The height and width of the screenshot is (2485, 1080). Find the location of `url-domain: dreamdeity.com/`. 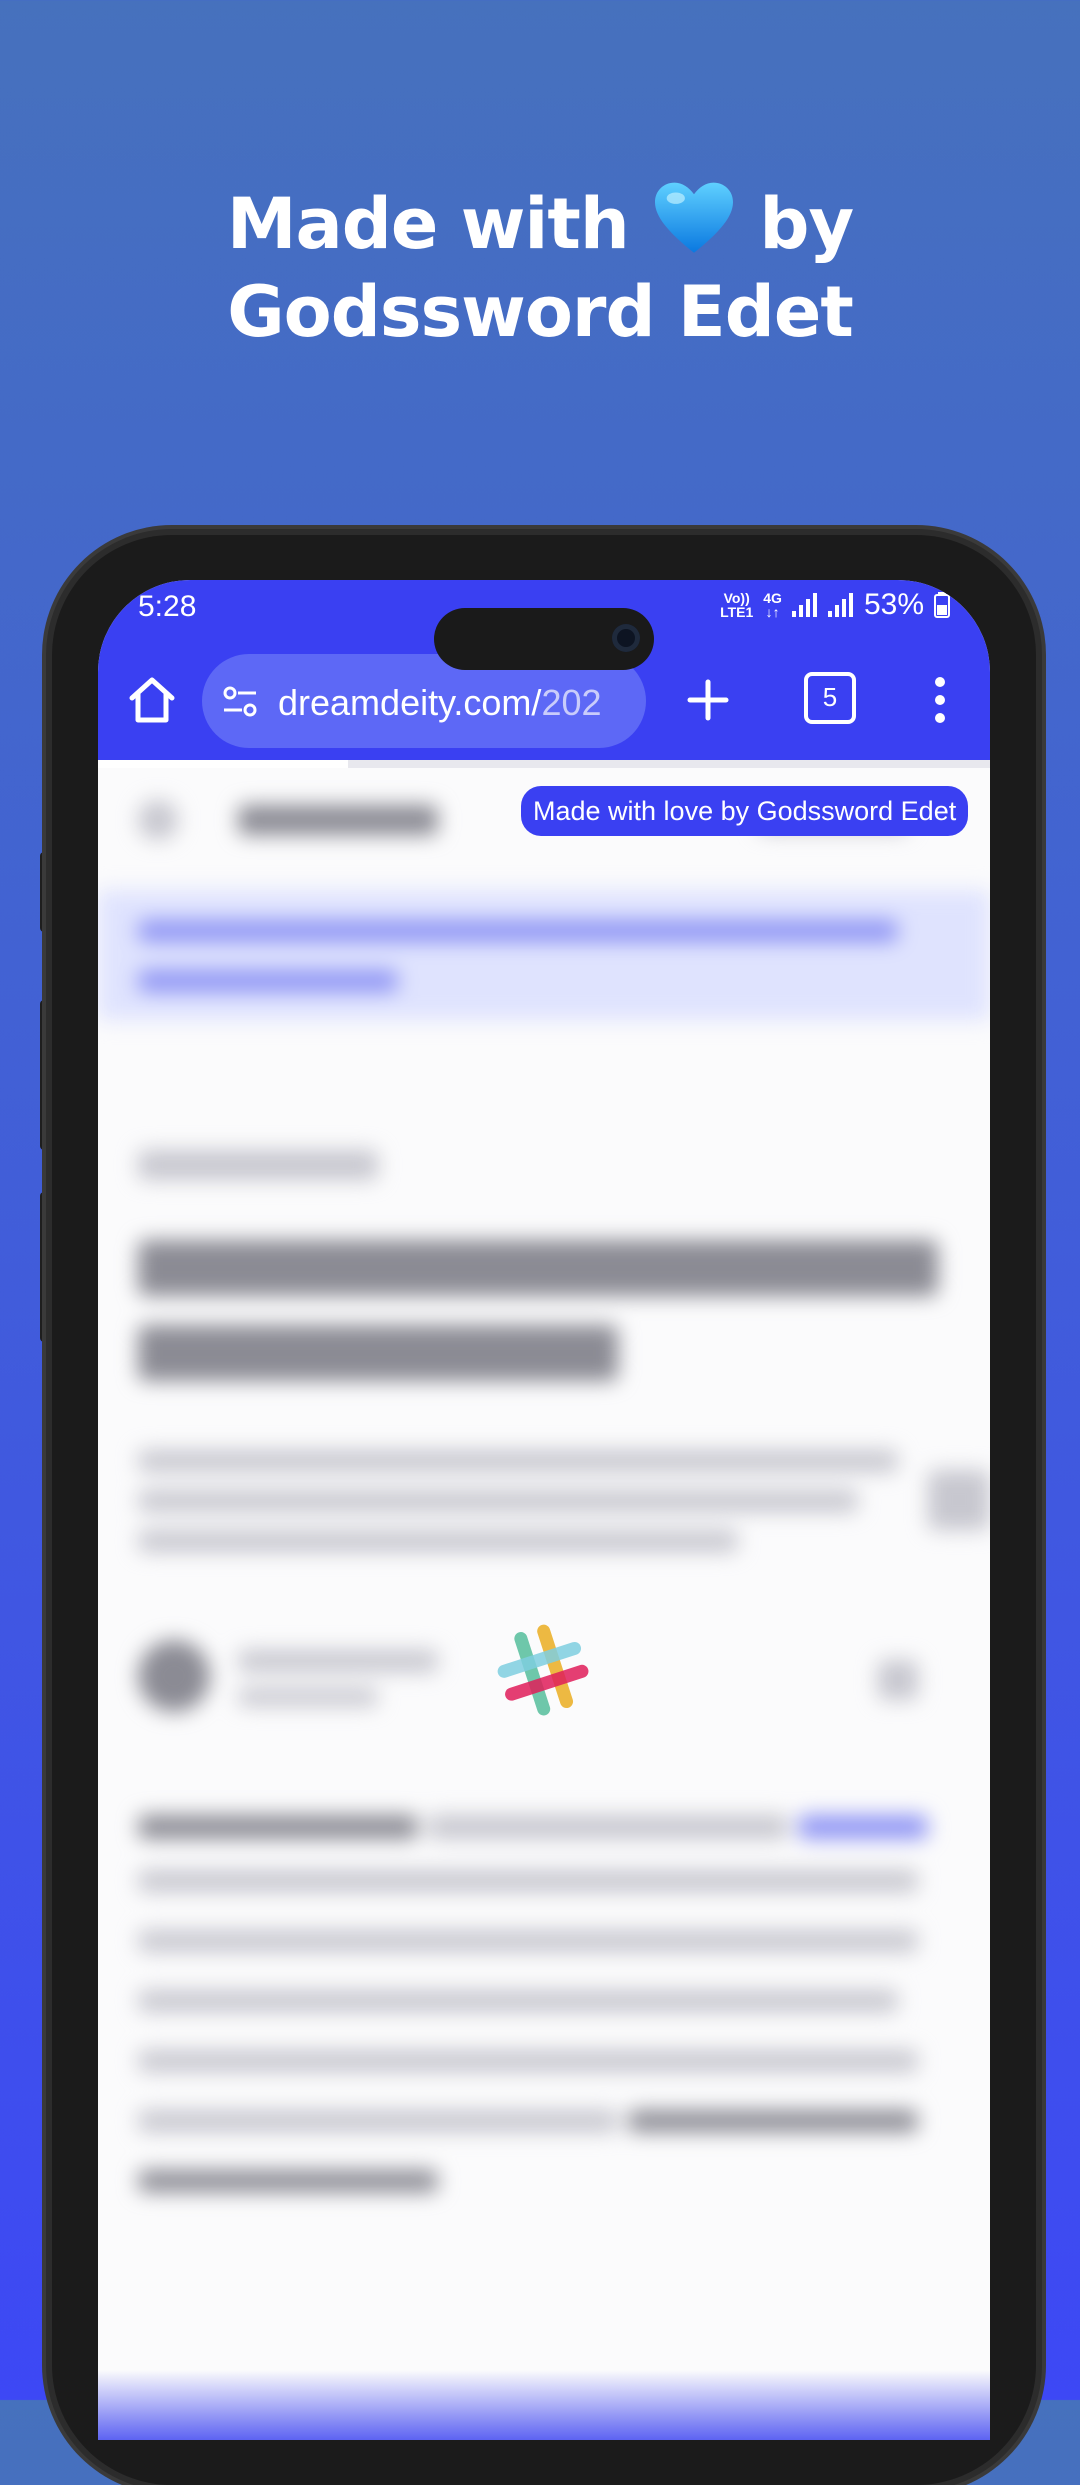

url-domain: dreamdeity.com/ is located at coordinates (410, 702).